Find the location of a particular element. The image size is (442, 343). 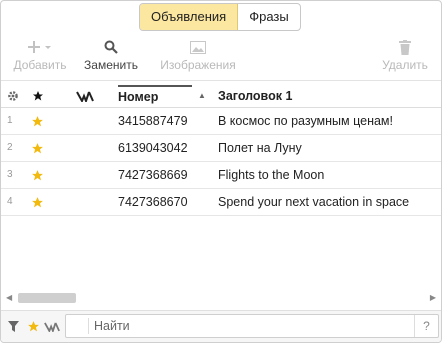

tab-bar: Объявления Фразы is located at coordinates (220, 17).